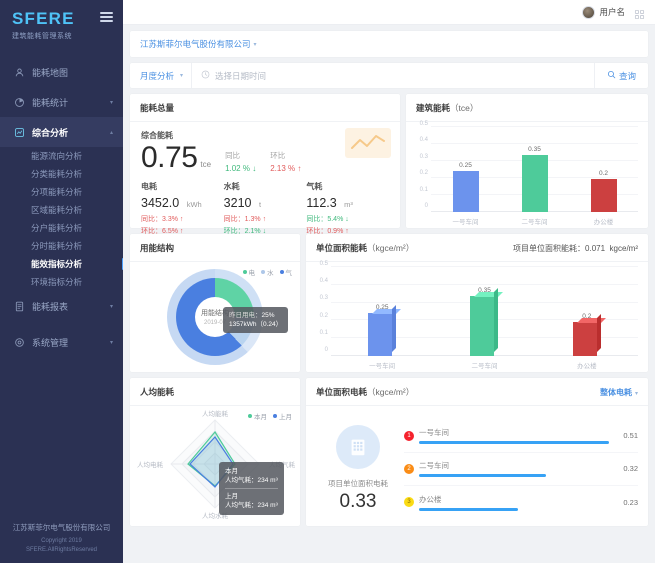 The height and width of the screenshot is (563, 655). Describe the element at coordinates (514, 502) in the screenshot. I see `rank-content: 办公楼` at that location.